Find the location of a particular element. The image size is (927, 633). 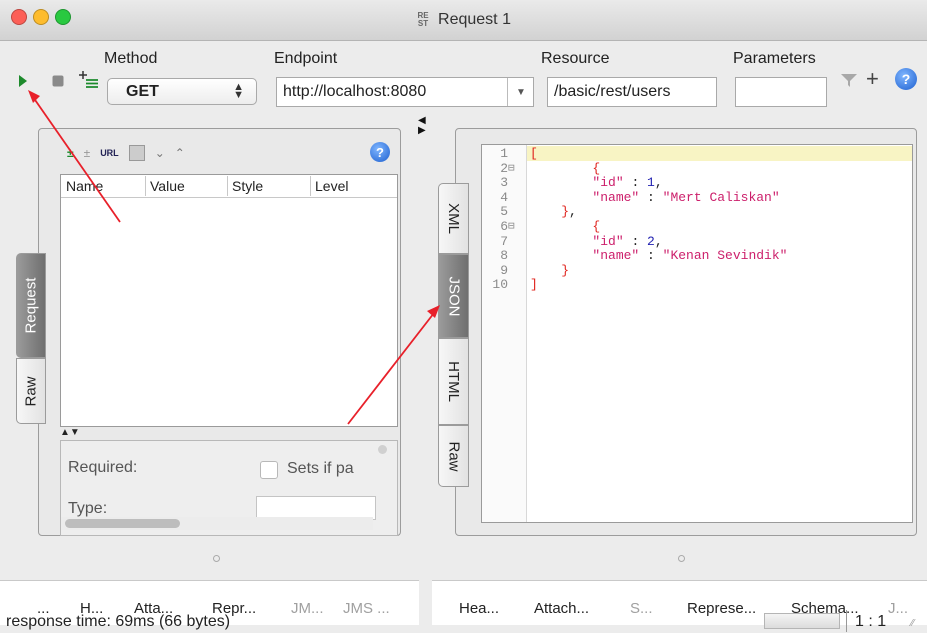

arrow-to-run-button is located at coordinates (76, 159).